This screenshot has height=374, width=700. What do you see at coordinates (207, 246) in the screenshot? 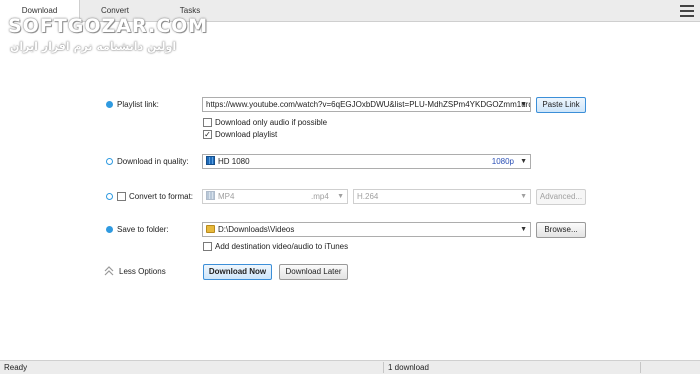
I see `itunes-checkbox` at bounding box center [207, 246].